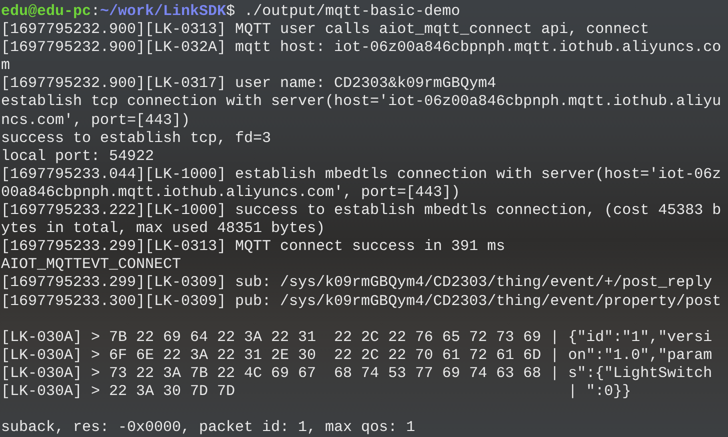  Describe the element at coordinates (316, 391) in the screenshot. I see `output-line: [LK-030A] > 22 3A 30 7D 7D | ":0}}` at that location.